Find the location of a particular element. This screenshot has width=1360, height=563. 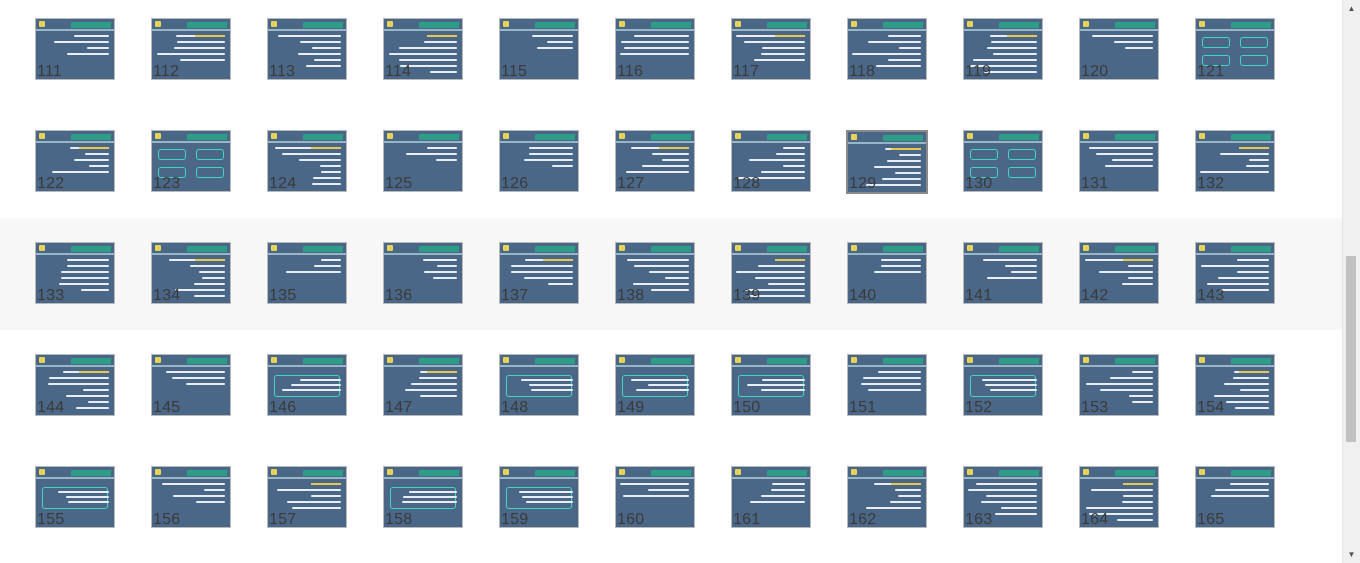

slide-thumbnail-item: 112 is located at coordinates (191, 47).